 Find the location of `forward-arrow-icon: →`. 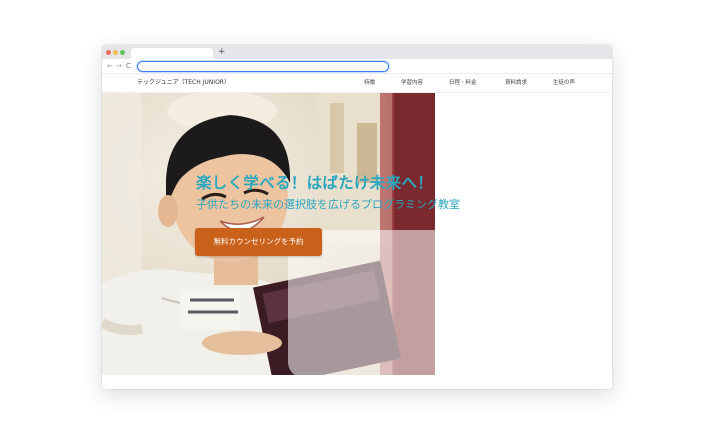

forward-arrow-icon: → is located at coordinates (119, 66).